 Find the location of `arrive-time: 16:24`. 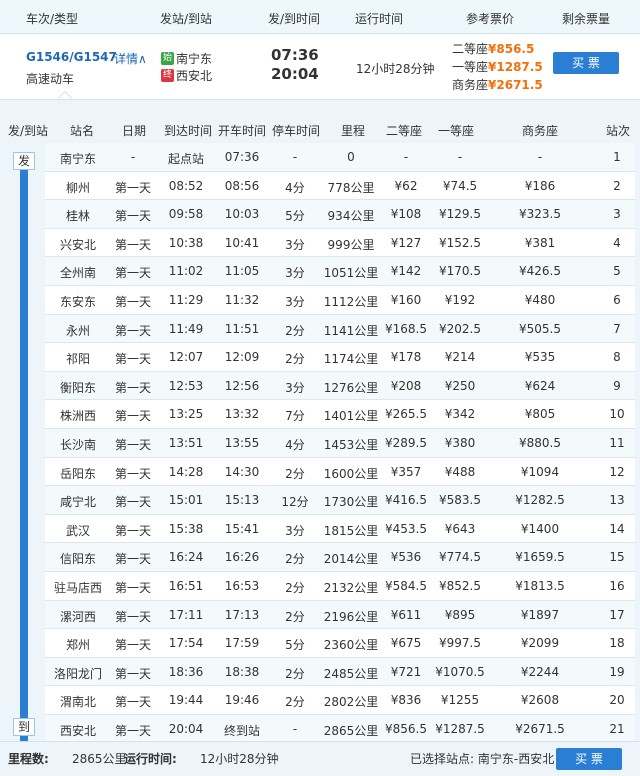

arrive-time: 16:24 is located at coordinates (186, 557).